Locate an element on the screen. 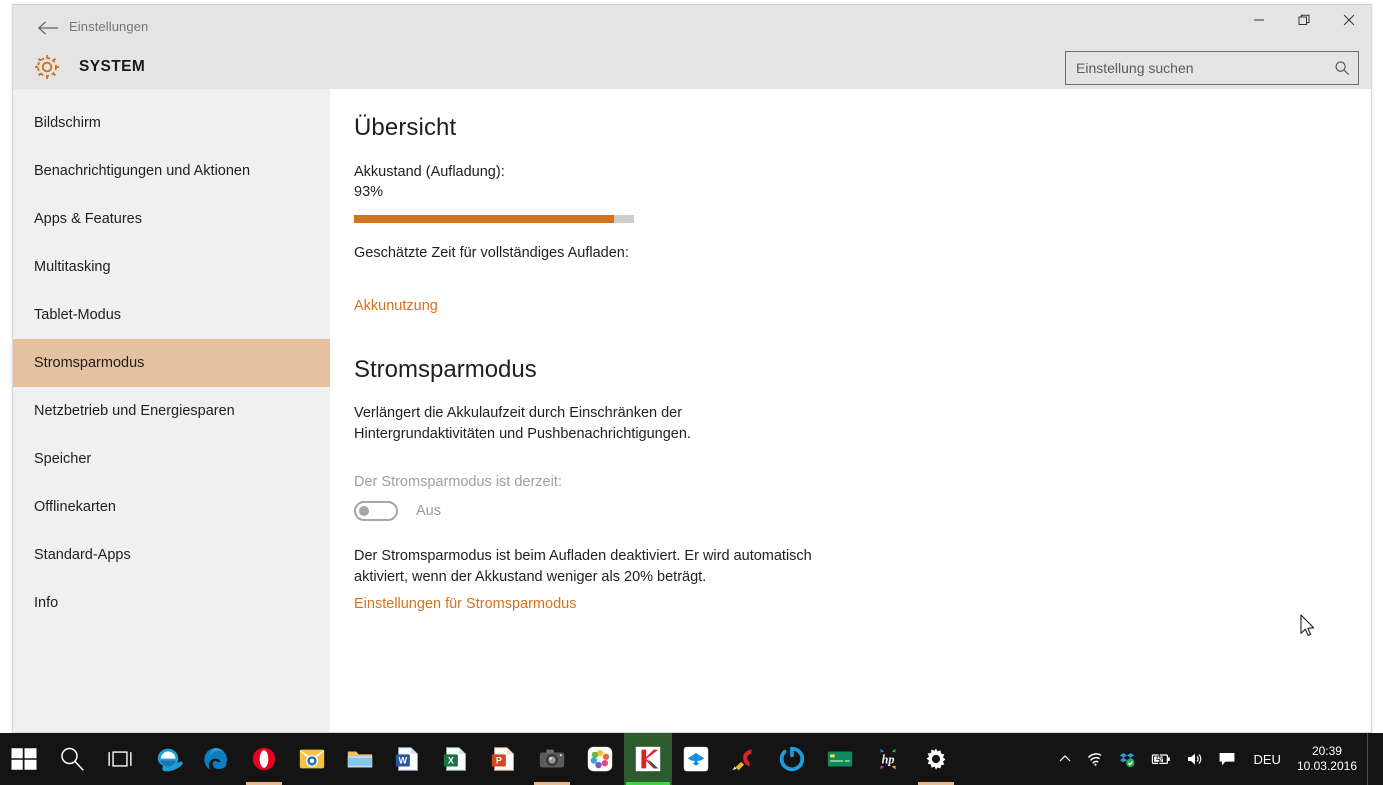  back-button is located at coordinates (48, 28).